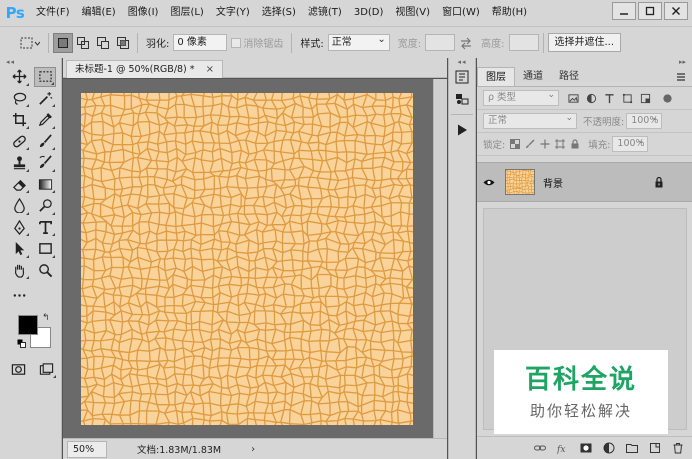 This screenshot has height=459, width=692. What do you see at coordinates (19, 98) in the screenshot?
I see `lasso-tool` at bounding box center [19, 98].